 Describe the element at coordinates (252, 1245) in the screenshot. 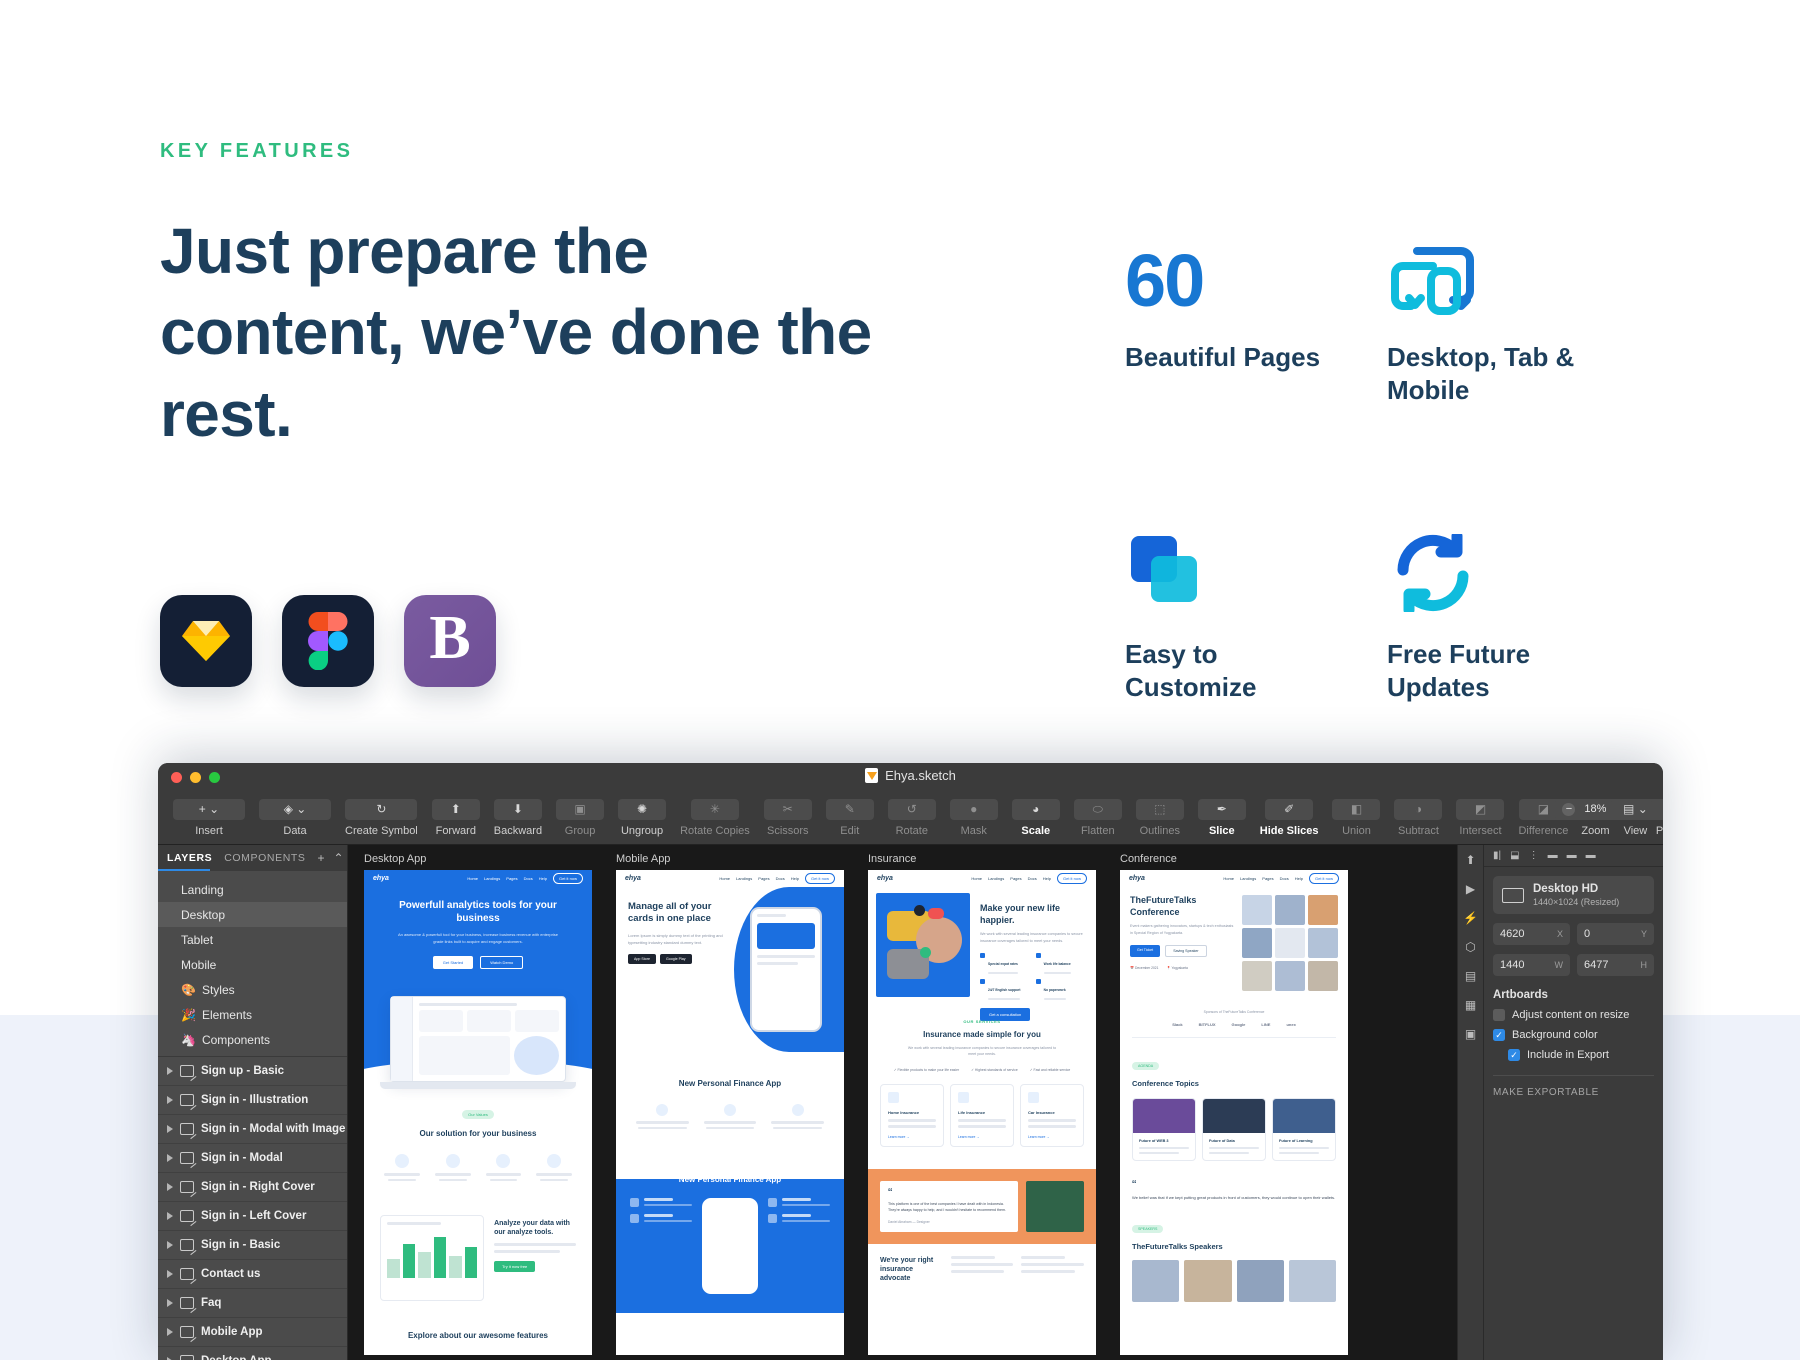

I see `layer-row: Sign in - Basic` at that location.